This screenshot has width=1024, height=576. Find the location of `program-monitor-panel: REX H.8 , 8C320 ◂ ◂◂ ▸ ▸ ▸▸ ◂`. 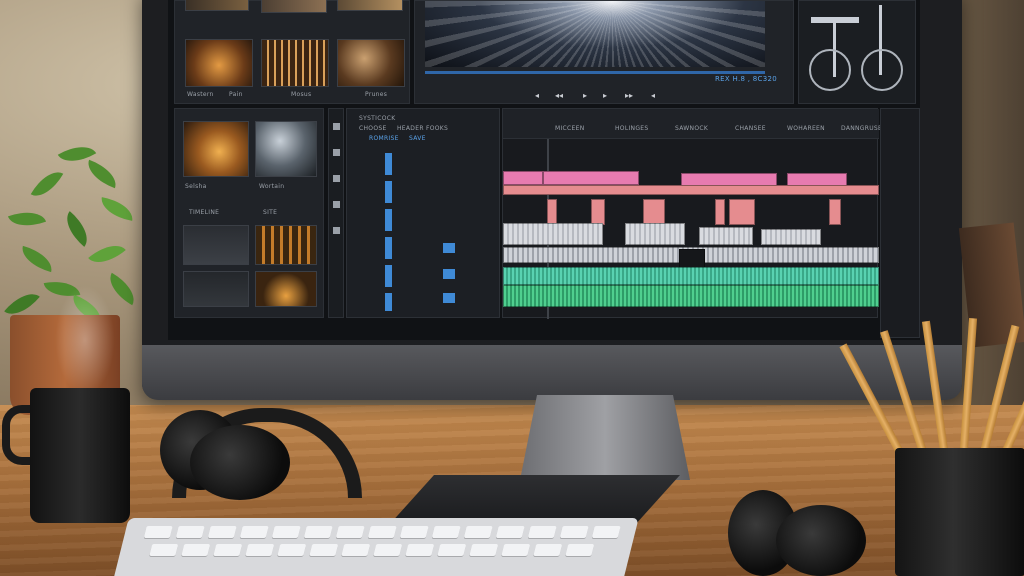

program-monitor-panel: REX H.8 , 8C320 ◂ ◂◂ ▸ ▸ ▸▸ ◂ is located at coordinates (604, 52).